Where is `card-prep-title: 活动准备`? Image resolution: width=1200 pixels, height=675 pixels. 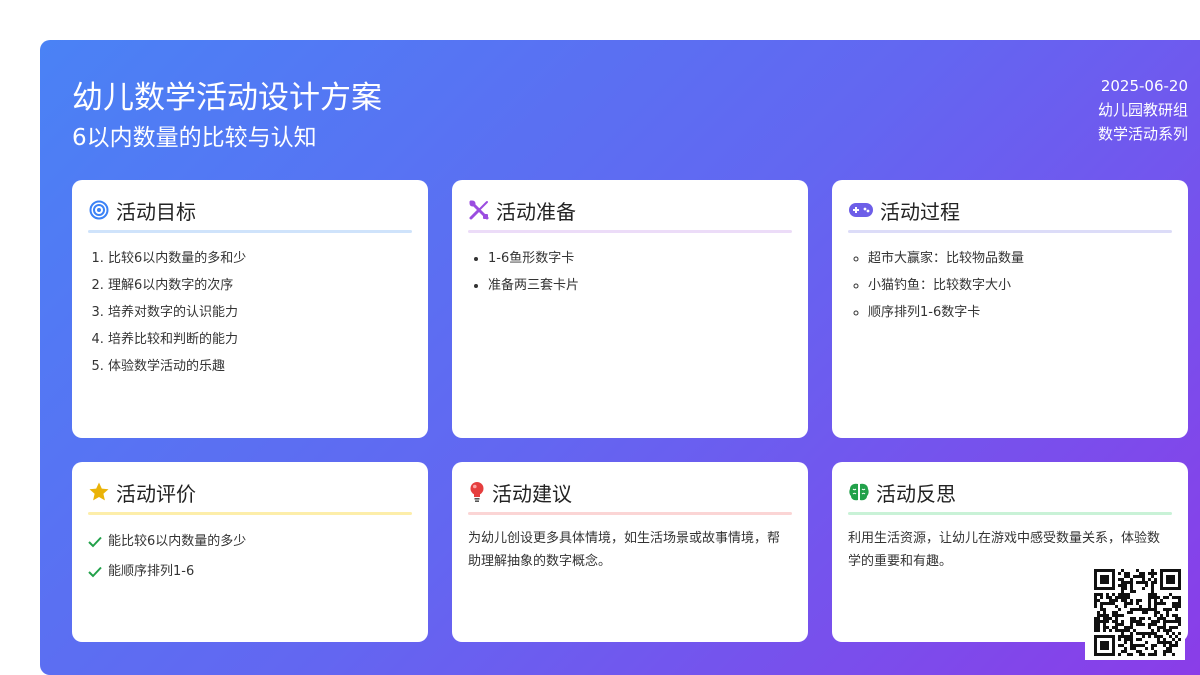 card-prep-title: 活动准备 is located at coordinates (536, 211).